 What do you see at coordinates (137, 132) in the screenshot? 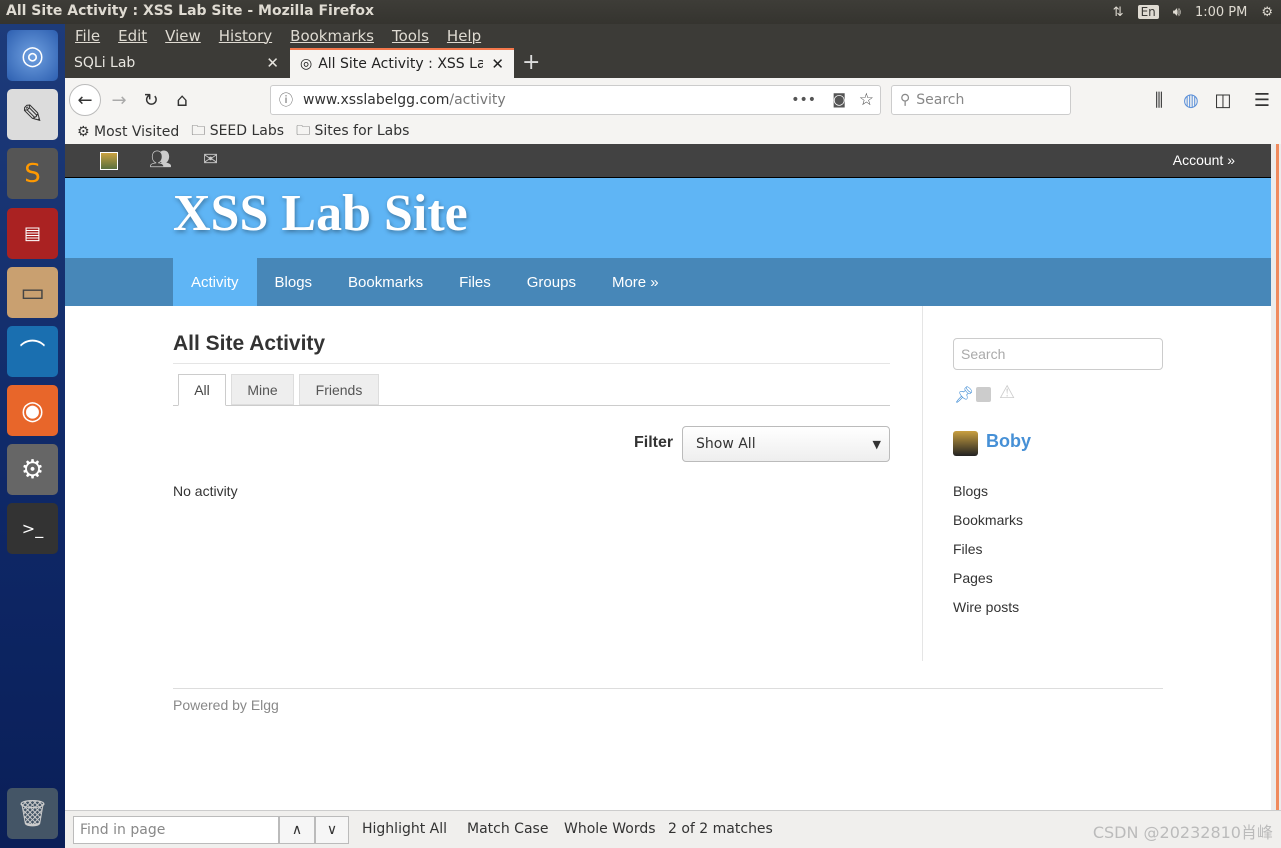
I see `bookmark-label: Most Visited` at bounding box center [137, 132].